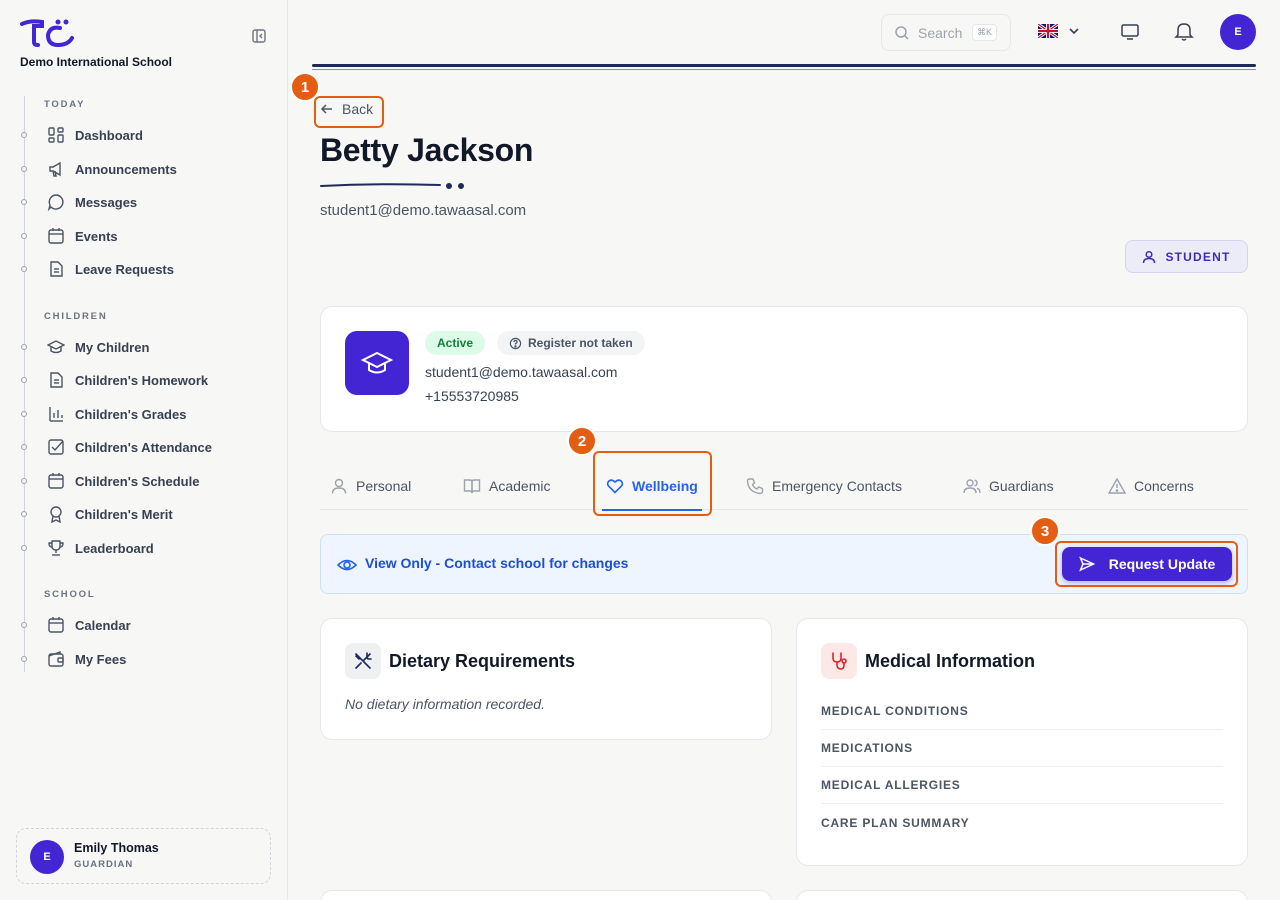 This screenshot has width=1280, height=900. I want to click on tab-label: Personal, so click(384, 486).